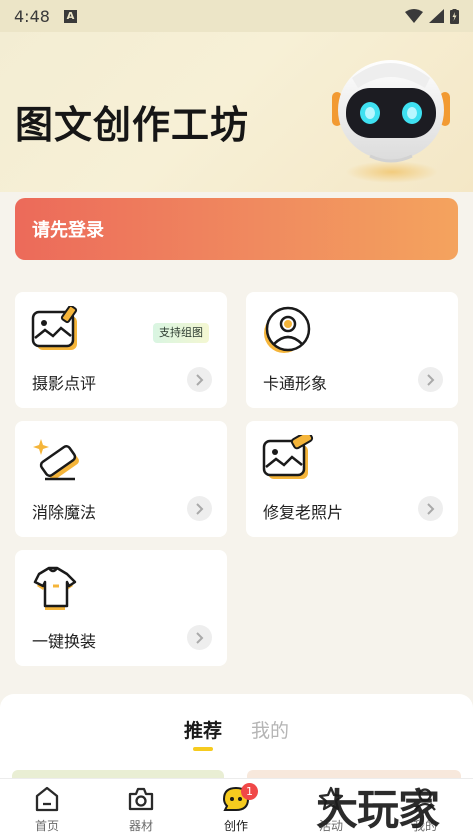 The width and height of the screenshot is (473, 840). Describe the element at coordinates (236, 229) in the screenshot. I see `login-banner: 请先登录` at that location.